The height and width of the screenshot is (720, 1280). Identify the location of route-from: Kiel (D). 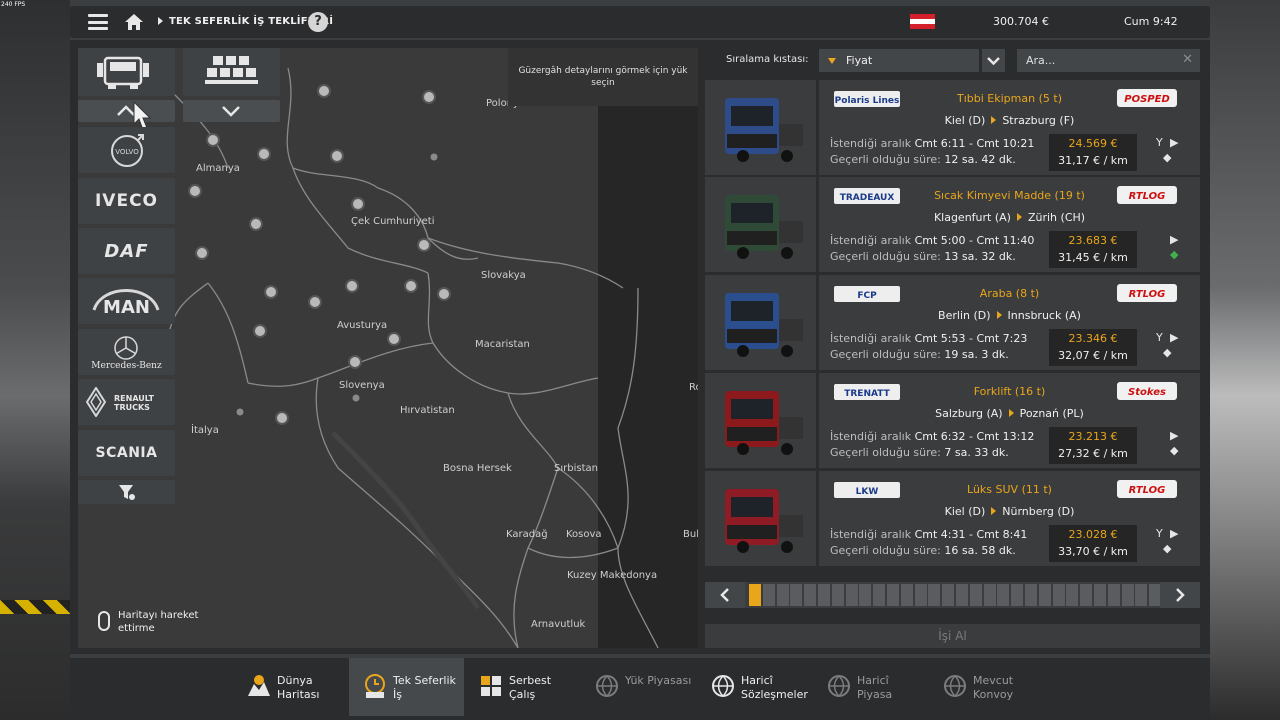
(965, 511).